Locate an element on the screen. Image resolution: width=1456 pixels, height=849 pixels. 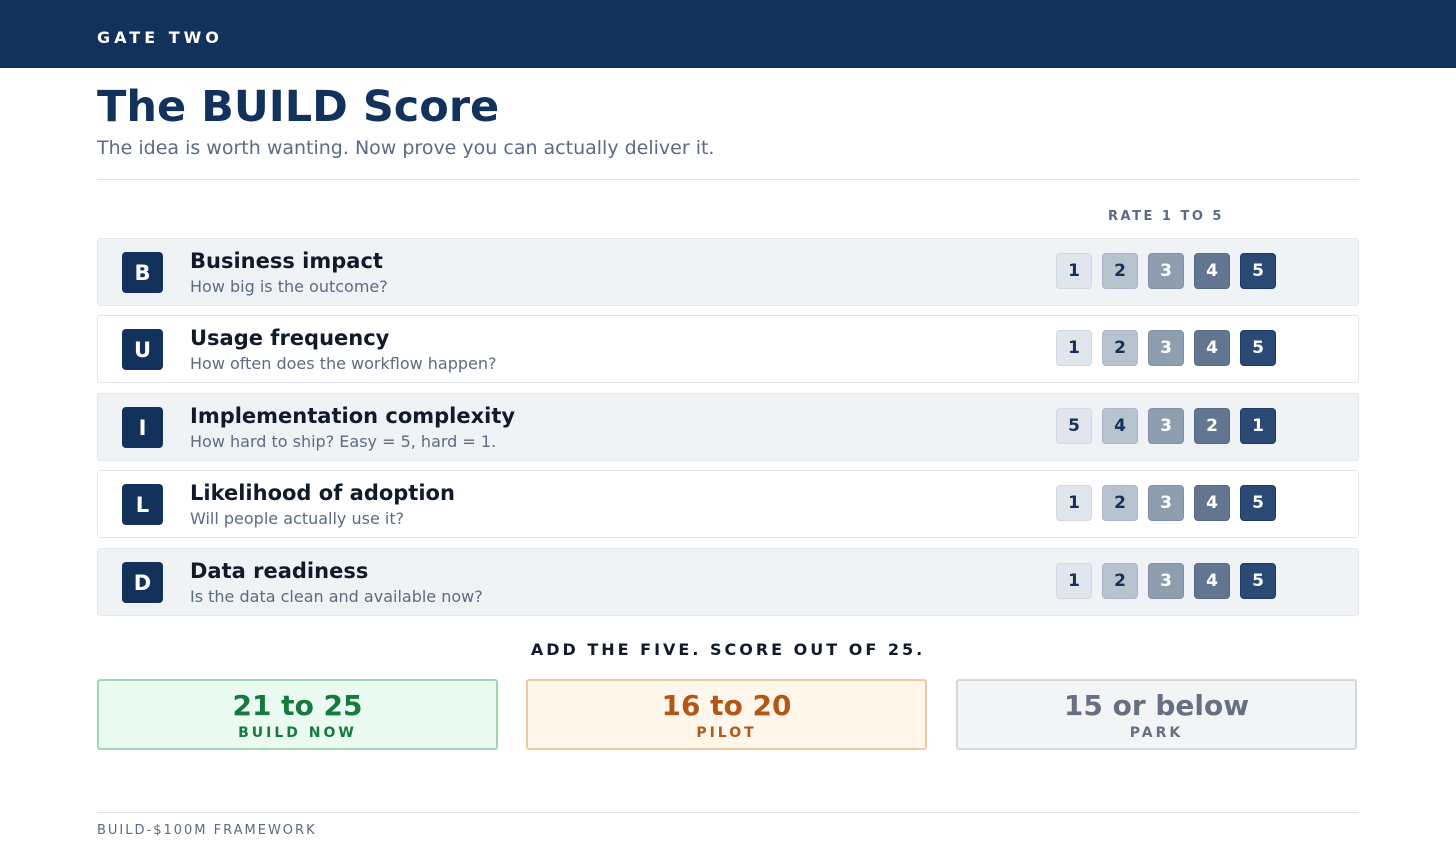
criteria-description: How big is the outcome? is located at coordinates (289, 286).